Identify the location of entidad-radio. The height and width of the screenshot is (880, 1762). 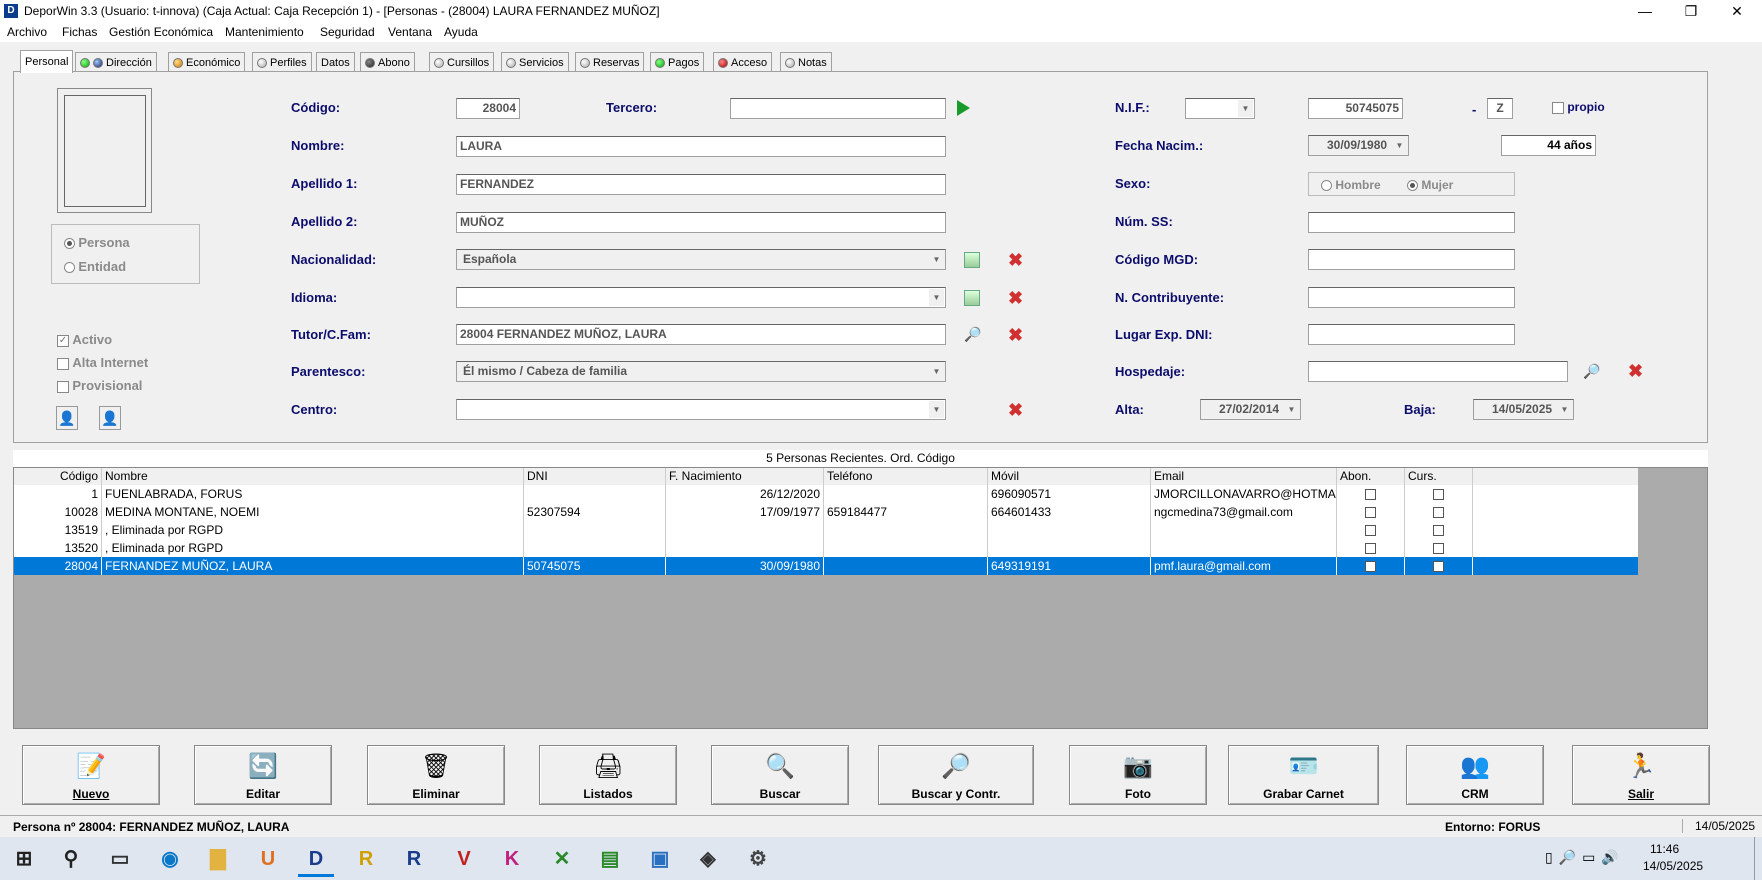
(69, 268).